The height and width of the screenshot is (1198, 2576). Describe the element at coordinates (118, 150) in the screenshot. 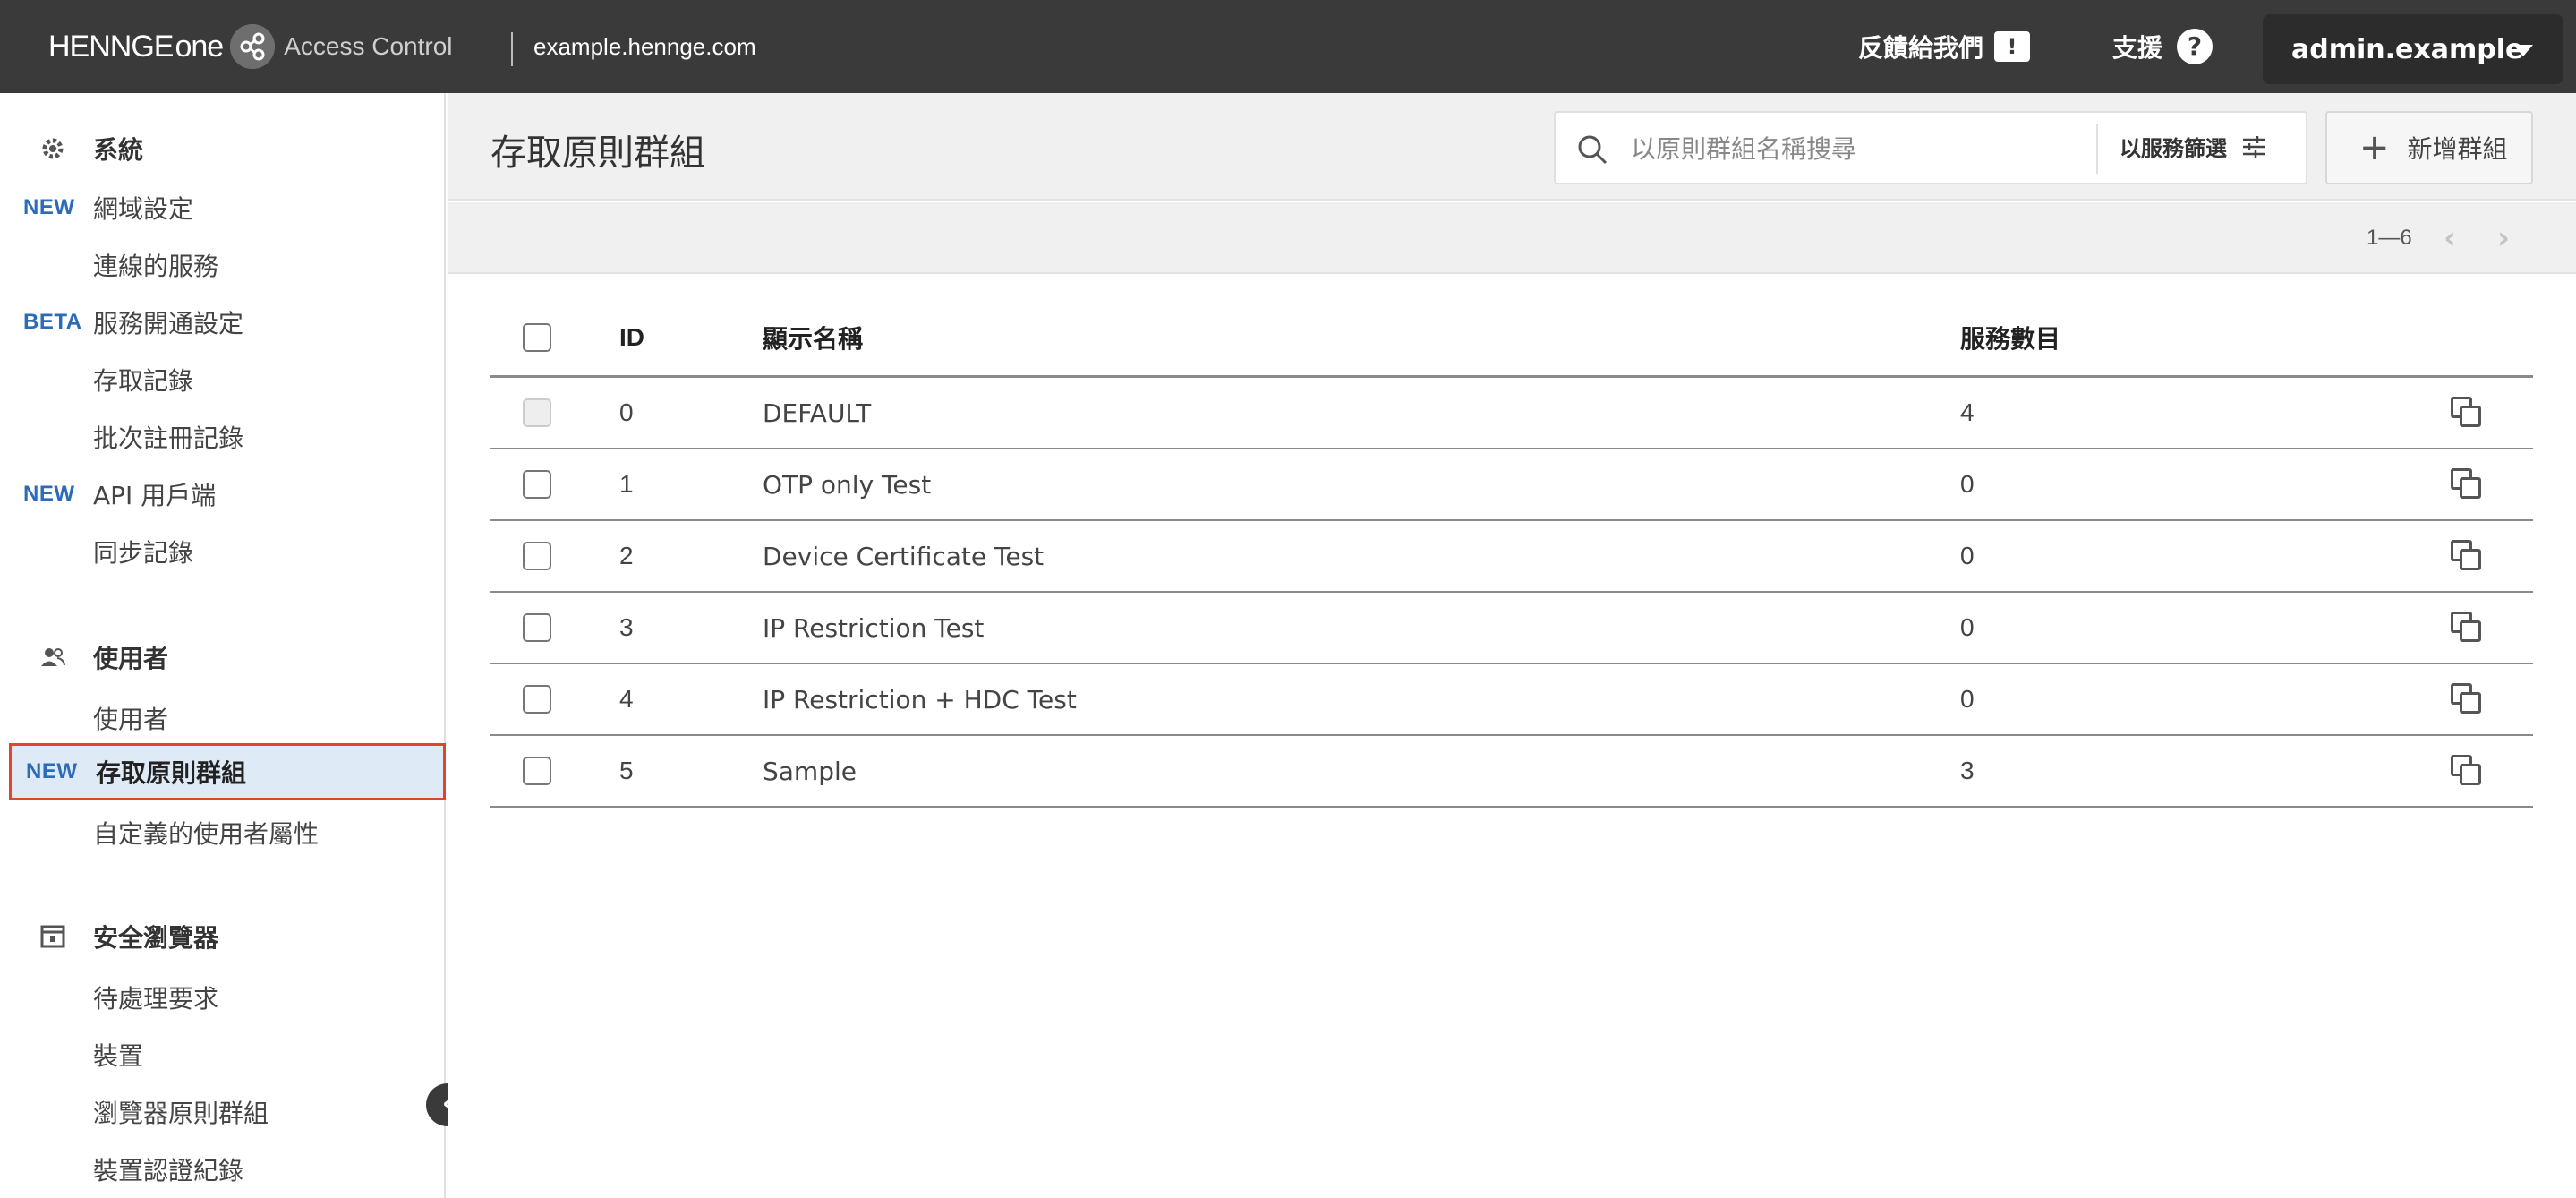

I see `sidebar-section-label: 系統` at that location.